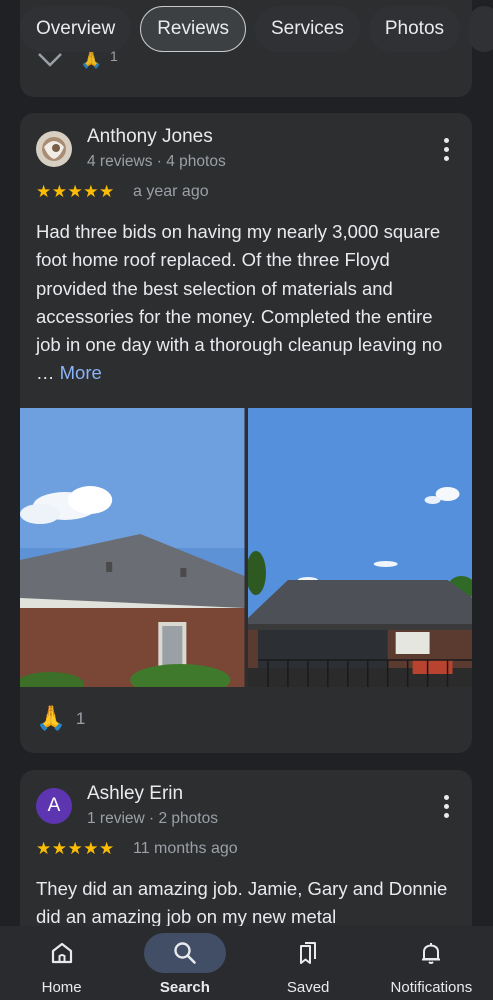 The width and height of the screenshot is (493, 1000). What do you see at coordinates (307, 29) in the screenshot?
I see `tab-services: Services` at bounding box center [307, 29].